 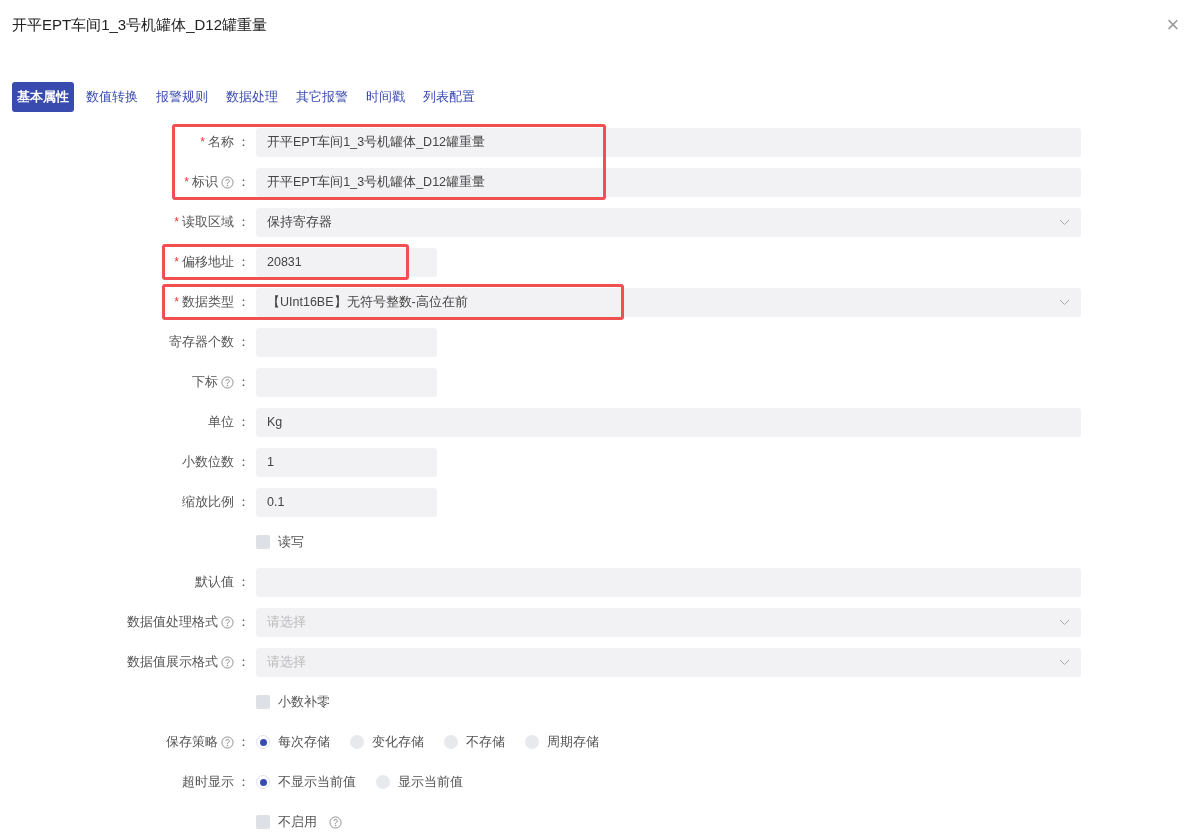 I want to click on field-label: 默认值, so click(x=214, y=582).